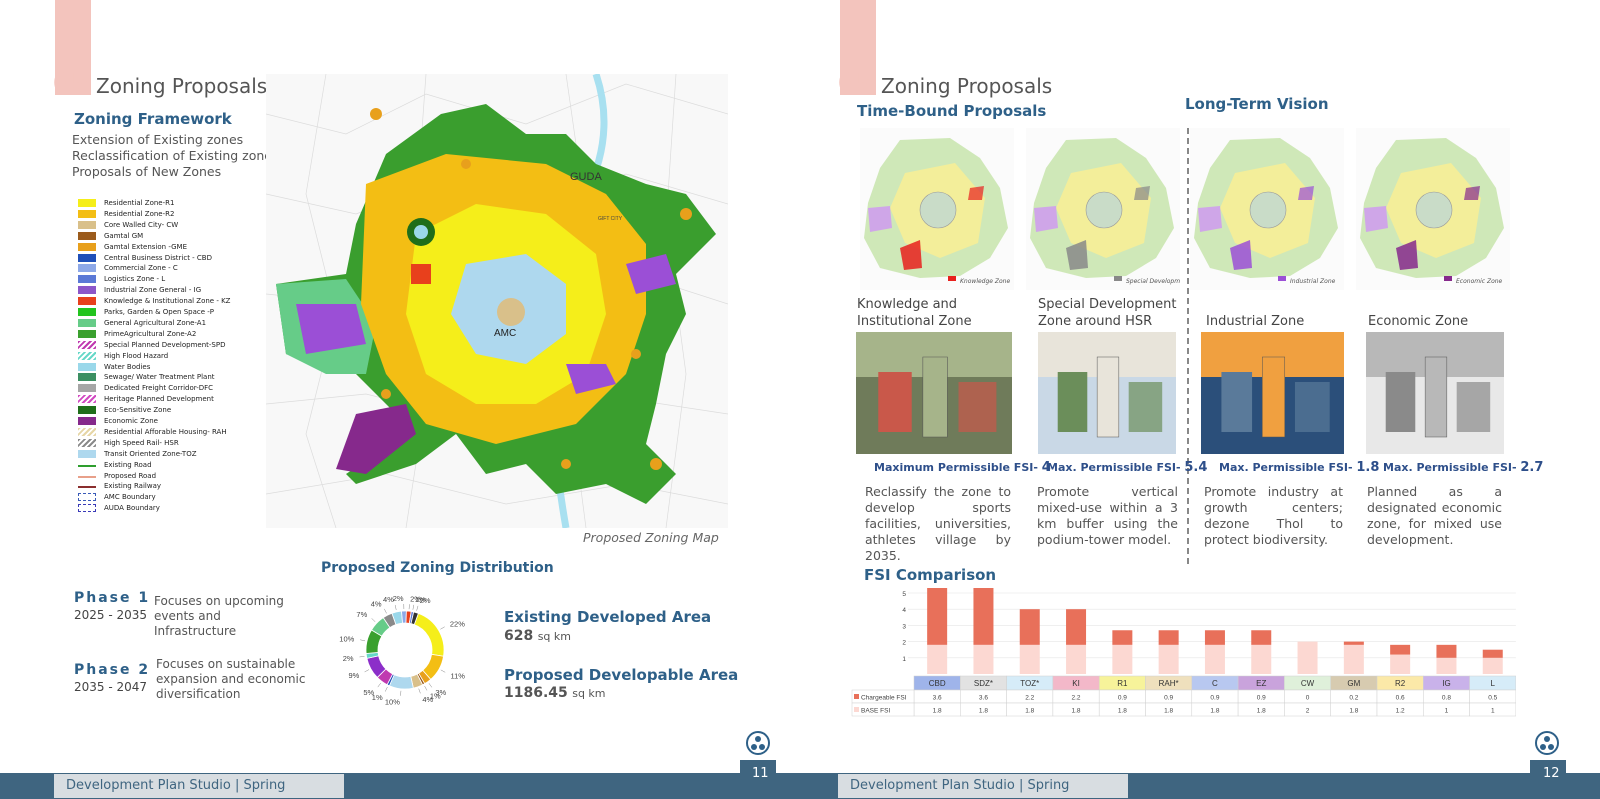 This screenshot has height=799, width=1600. I want to click on donut-label: 5%, so click(368, 692).